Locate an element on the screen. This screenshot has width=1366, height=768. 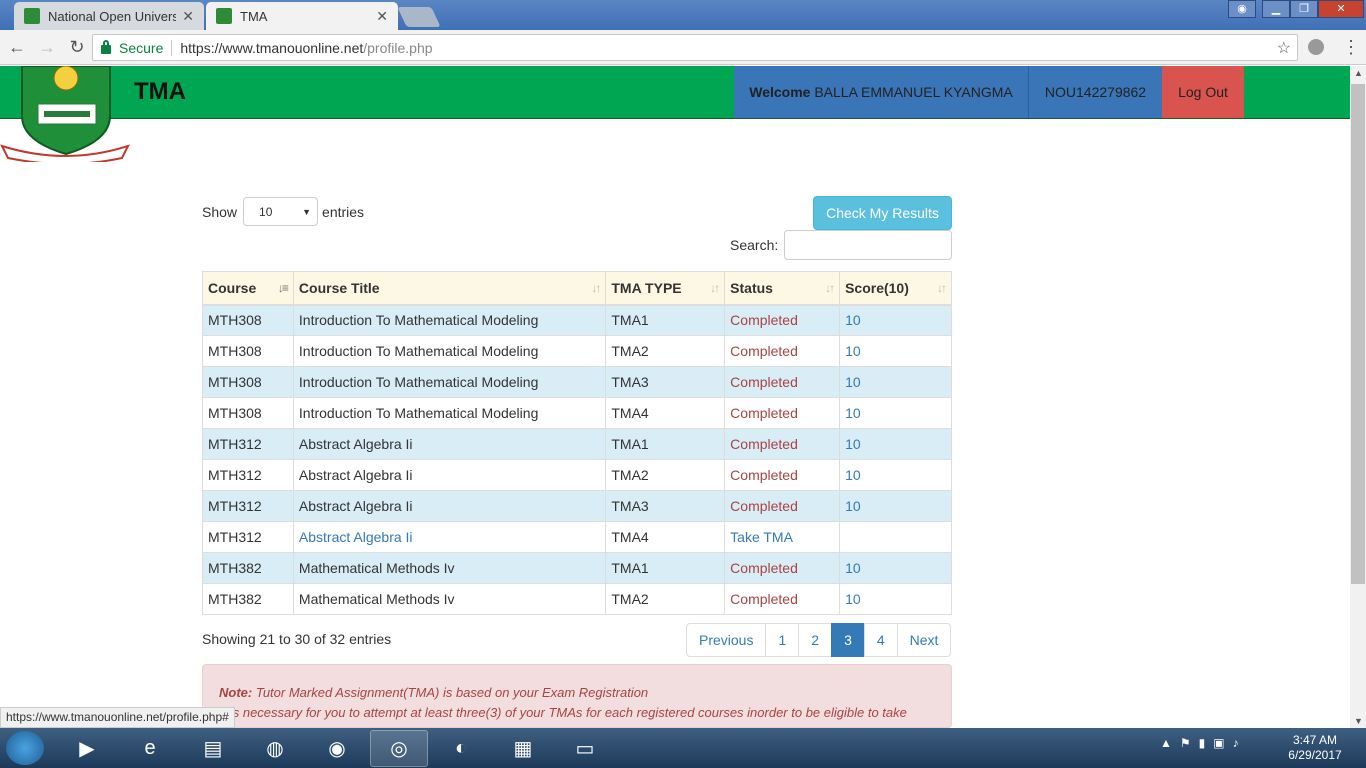
forward-icon: → is located at coordinates (47, 47).